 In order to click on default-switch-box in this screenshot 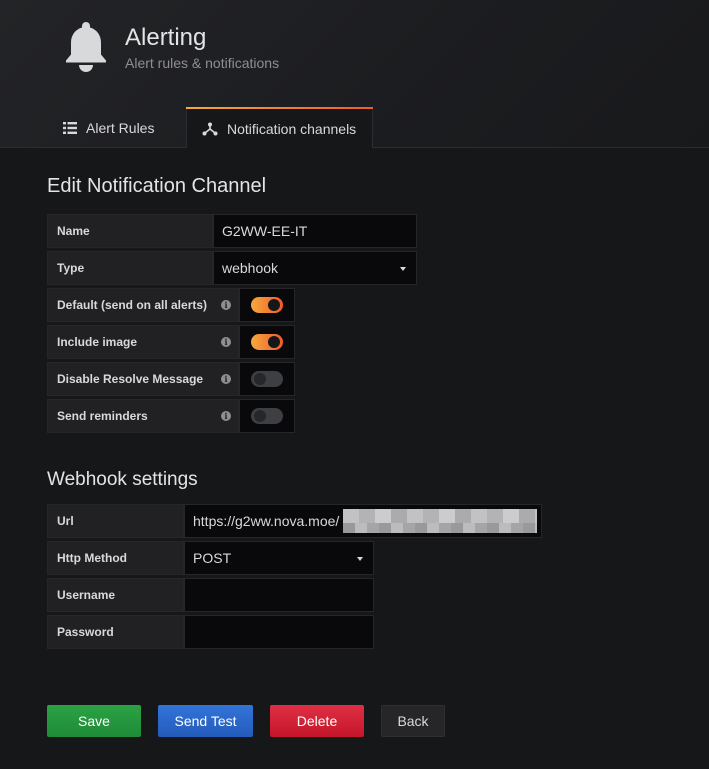, I will do `click(267, 305)`.